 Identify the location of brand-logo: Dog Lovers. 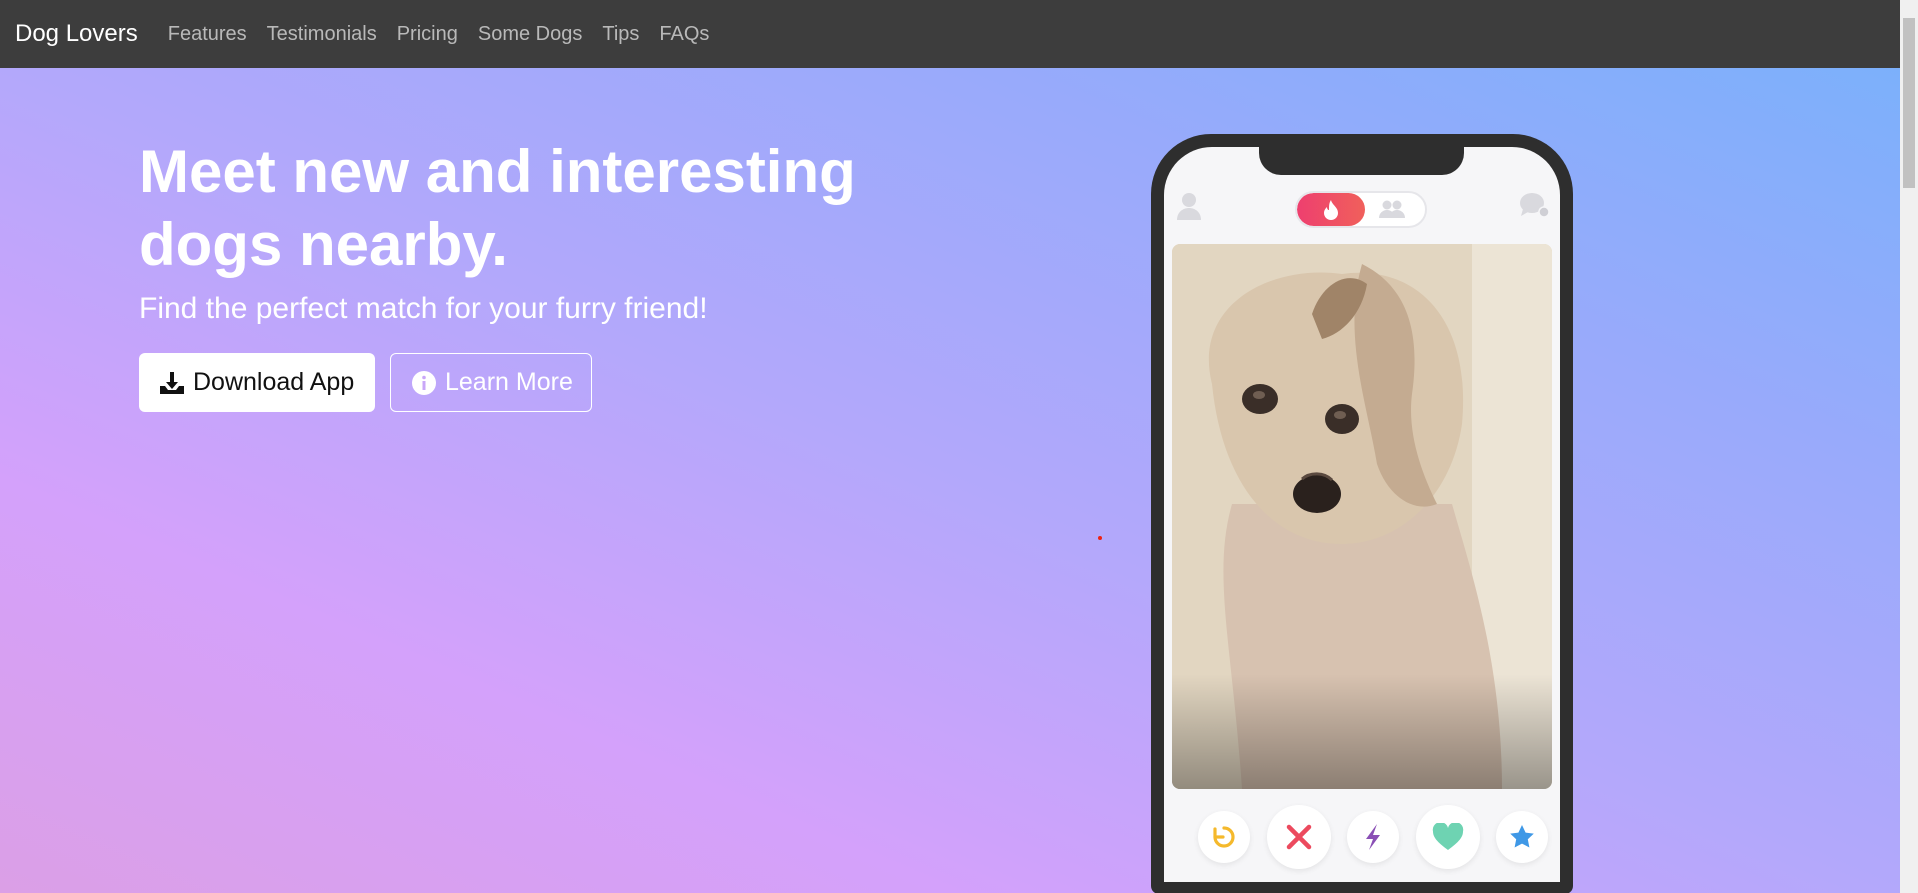
(76, 34).